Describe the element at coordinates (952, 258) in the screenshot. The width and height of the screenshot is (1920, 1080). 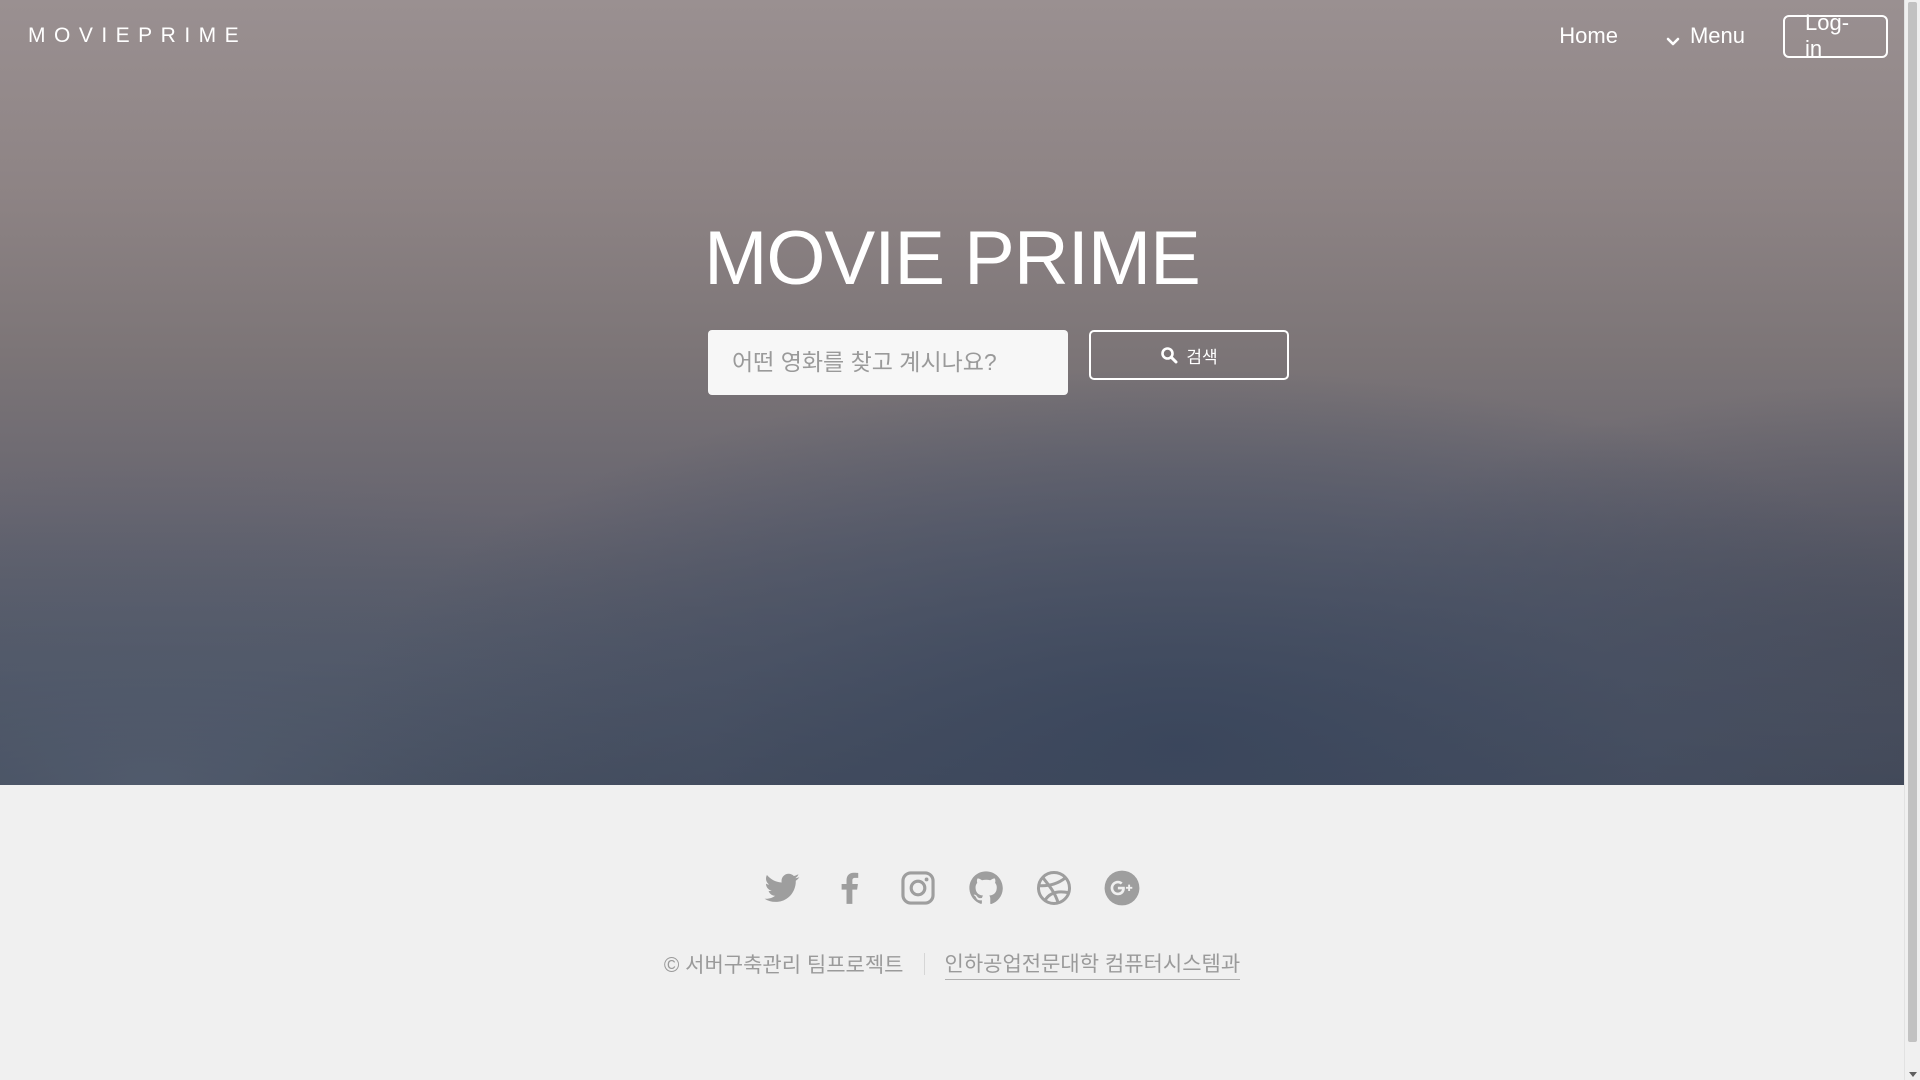
I see `hero-title: MOVIE PRIME` at that location.